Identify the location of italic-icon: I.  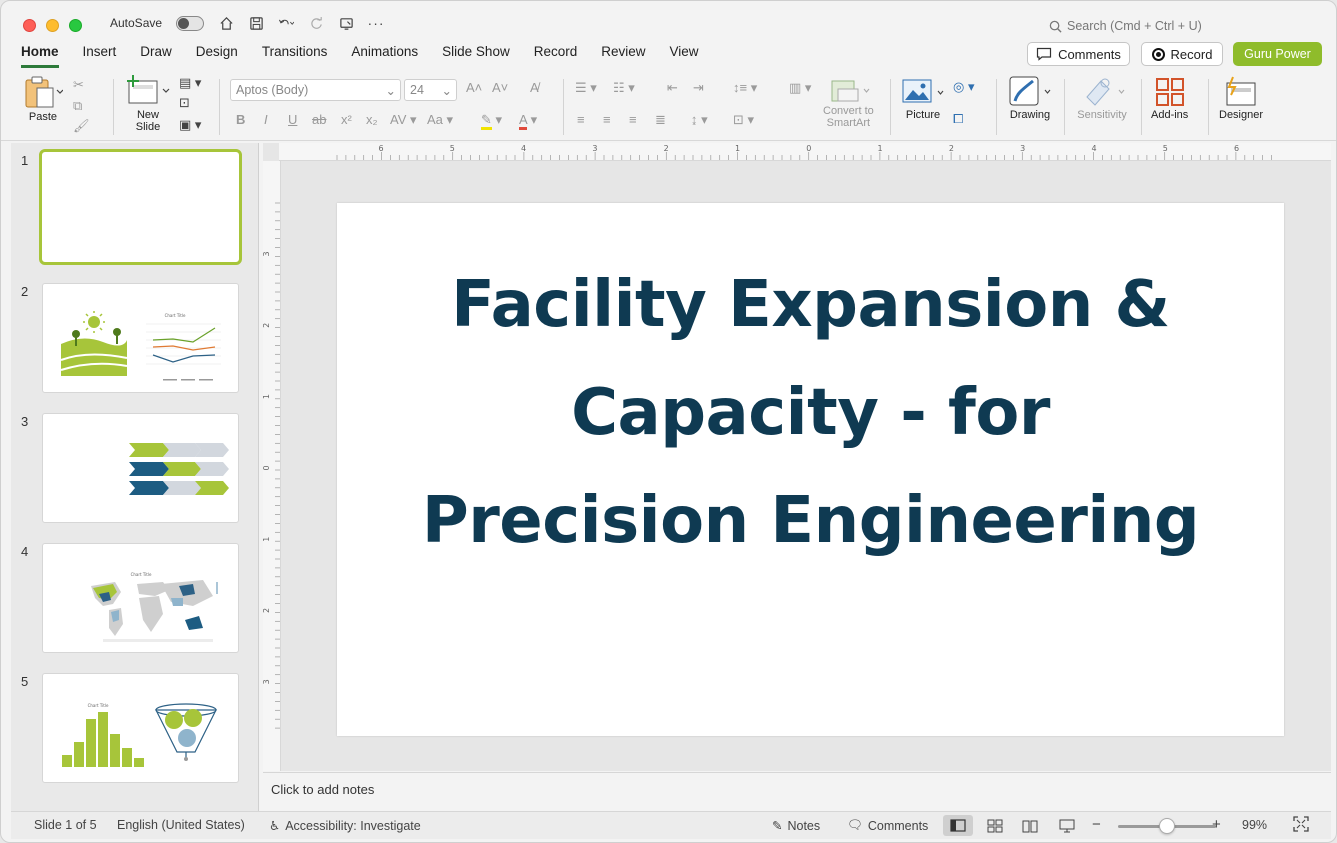
(266, 119).